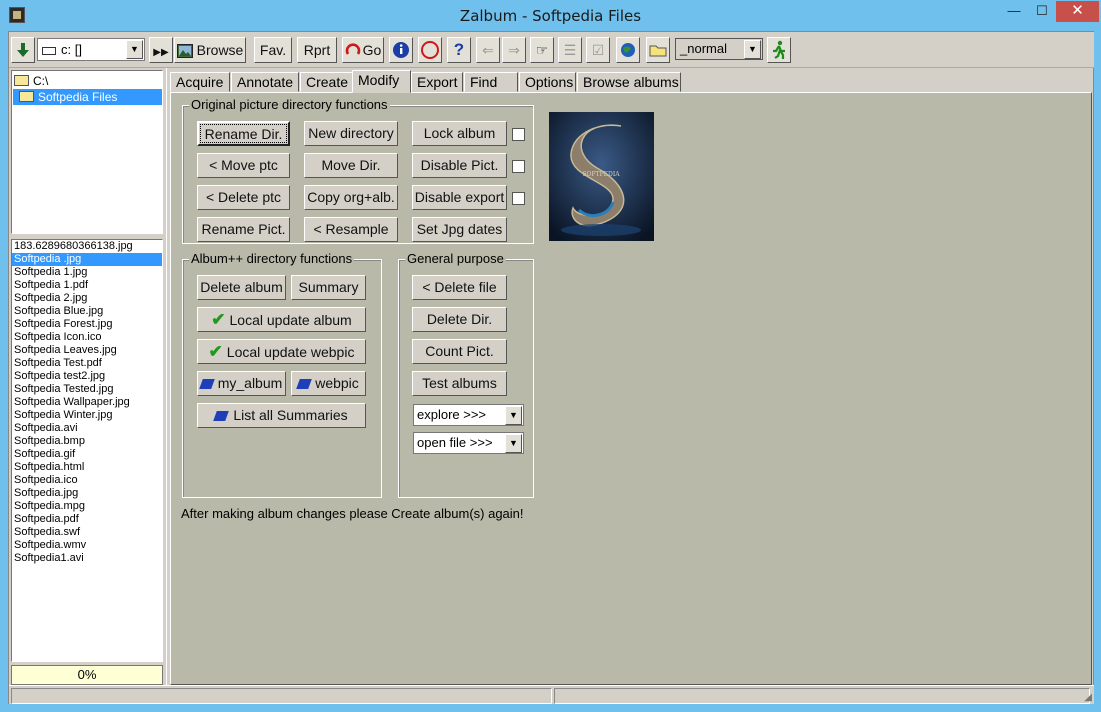 The height and width of the screenshot is (712, 1101). Describe the element at coordinates (488, 50) in the screenshot. I see `back-button: ⇐` at that location.